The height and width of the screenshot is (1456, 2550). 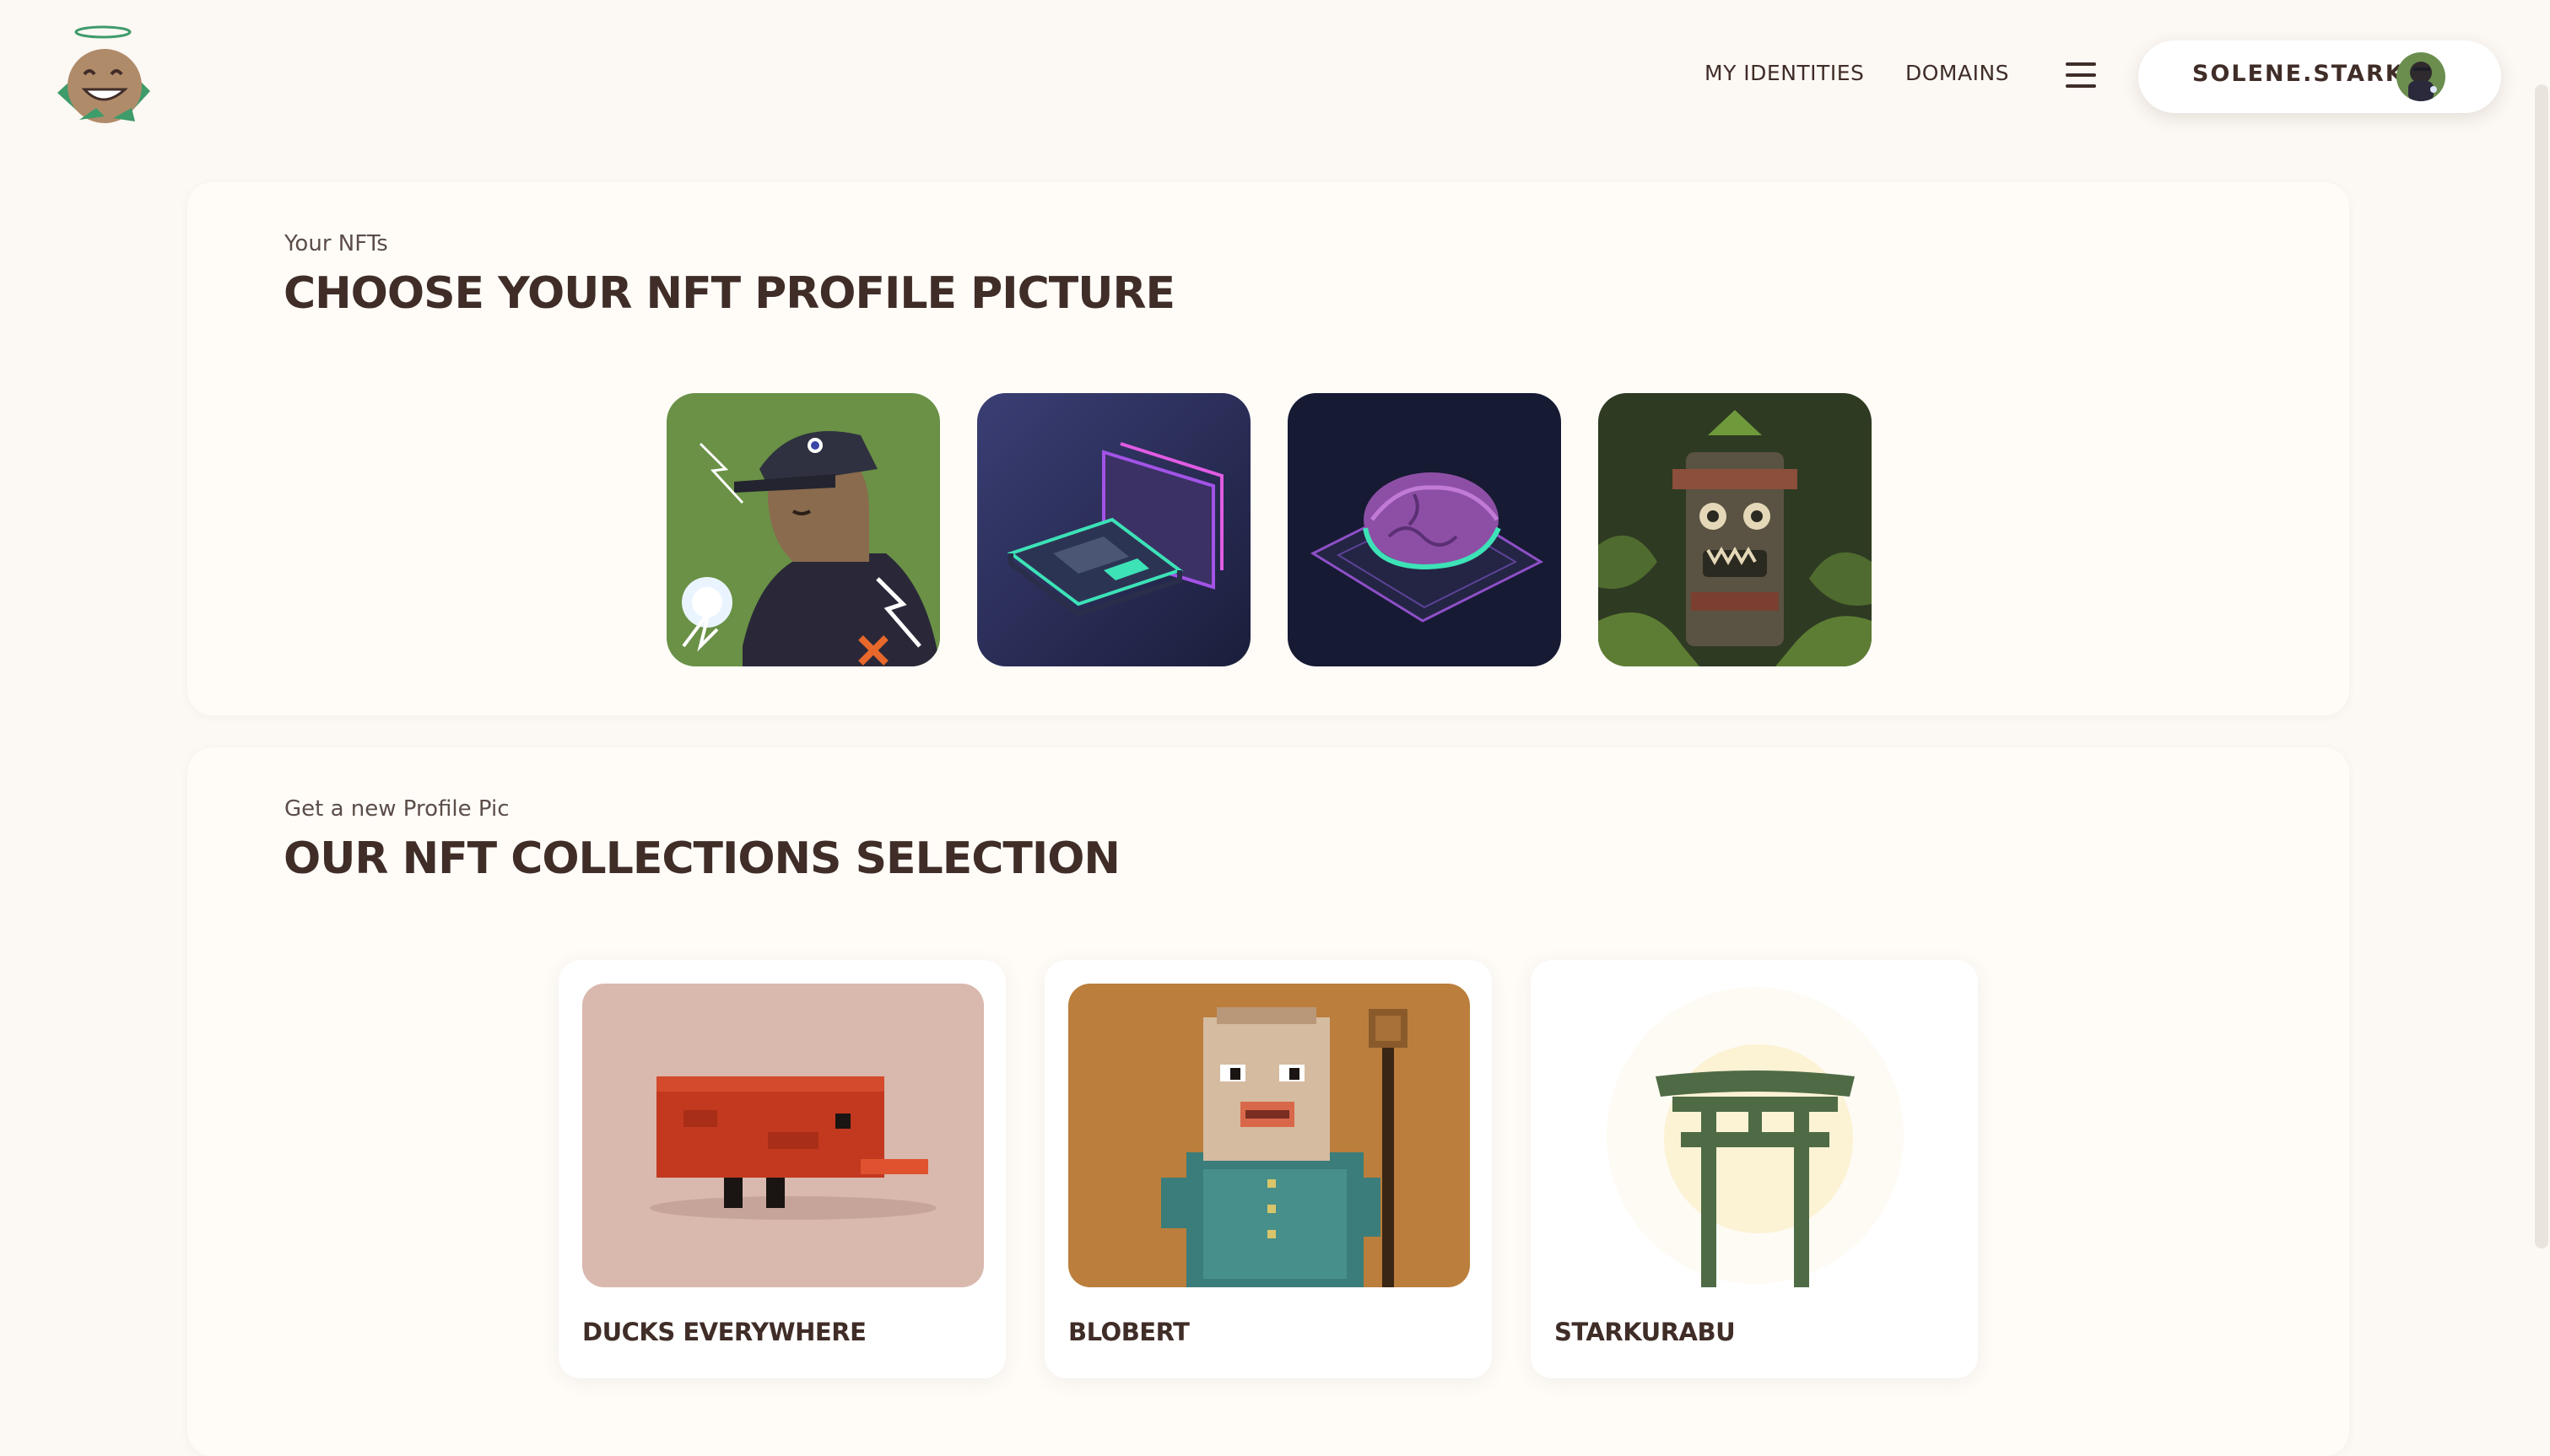 What do you see at coordinates (105, 79) in the screenshot?
I see `starknet-id-logo-icon` at bounding box center [105, 79].